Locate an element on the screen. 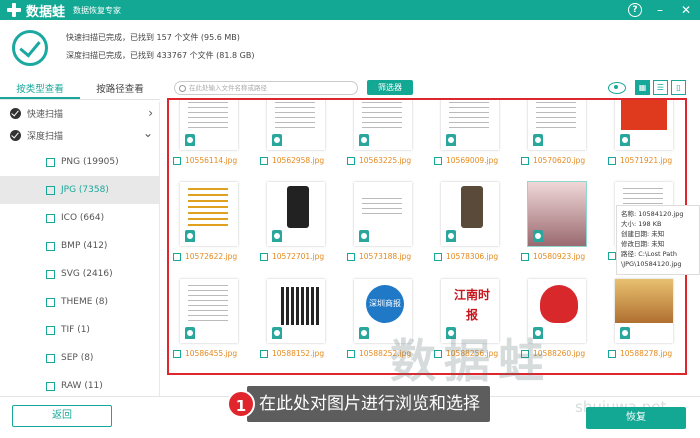  file-tile: 10580923.jpg is located at coordinates (564, 232).